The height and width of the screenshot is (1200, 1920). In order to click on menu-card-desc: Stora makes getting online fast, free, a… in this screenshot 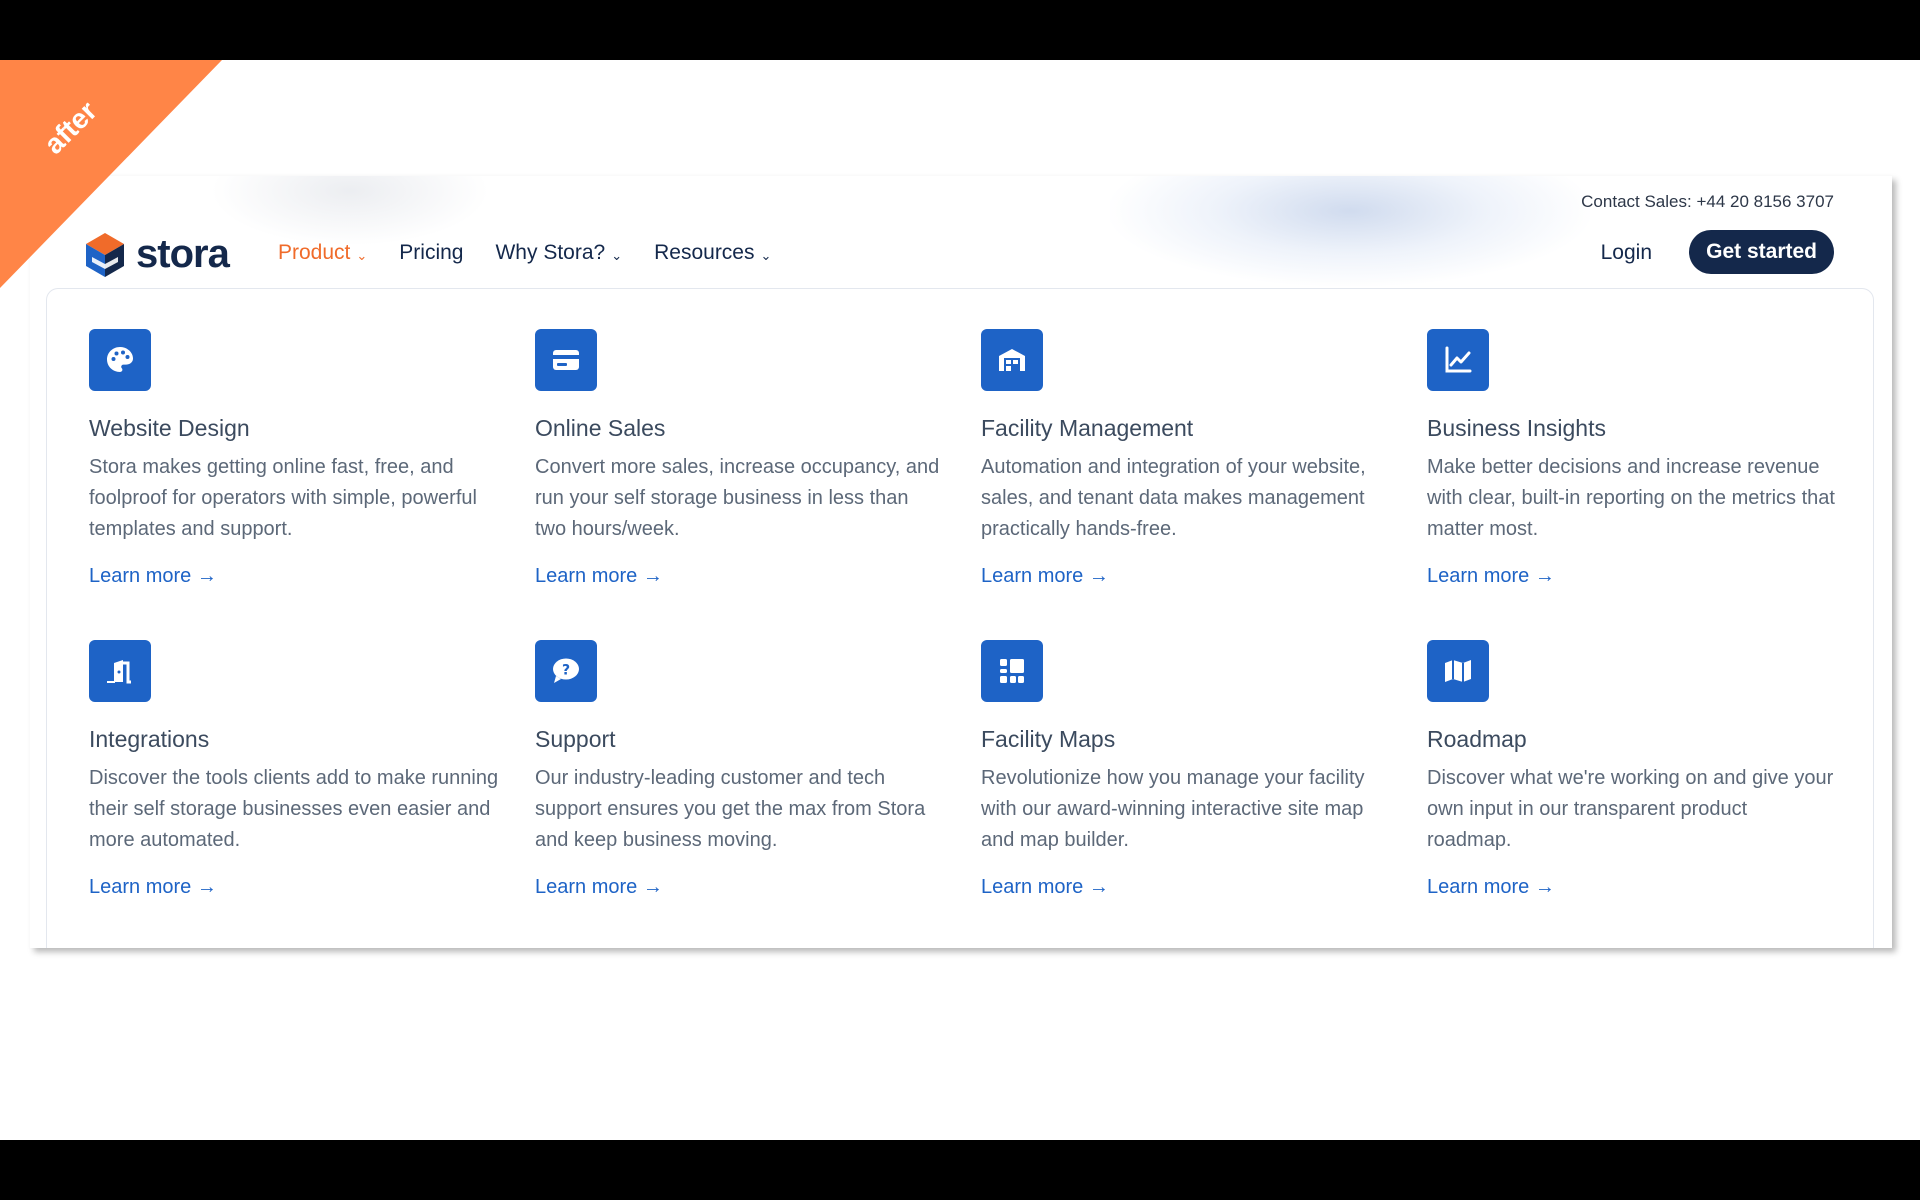, I will do `click(283, 498)`.